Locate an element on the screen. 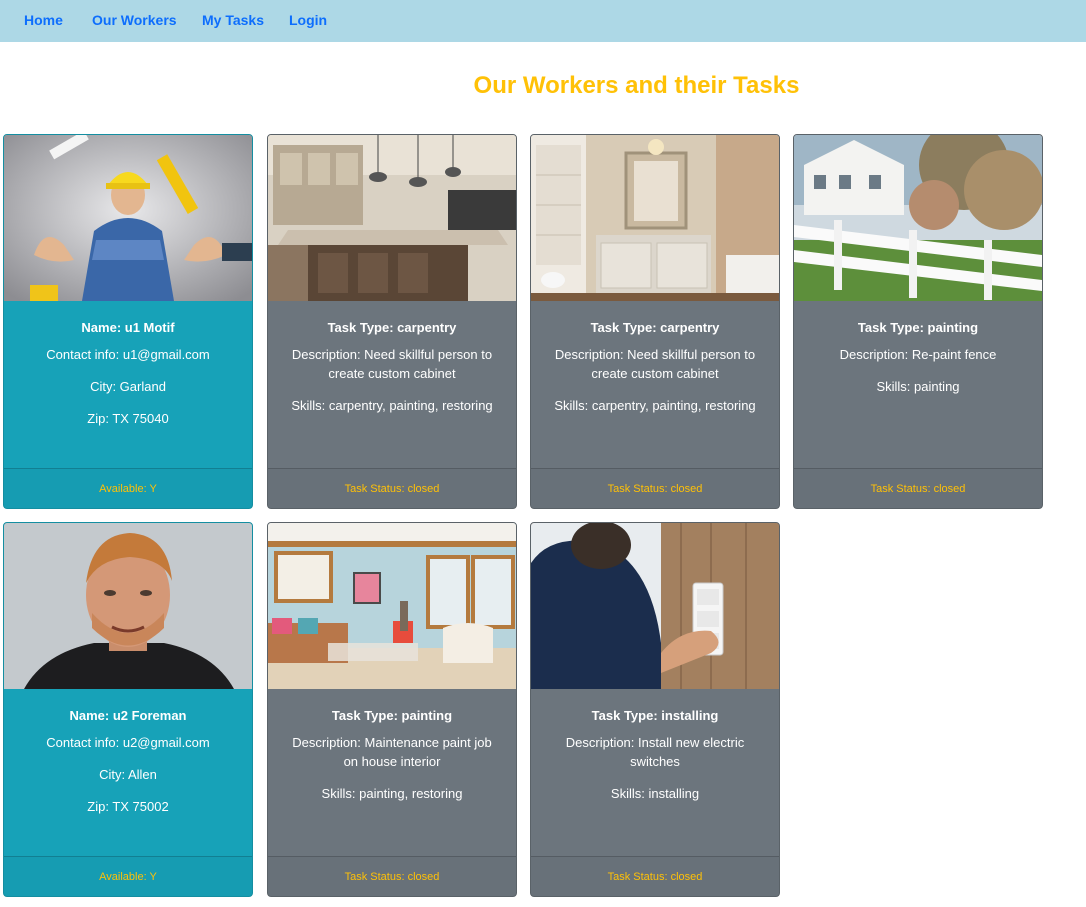  nav-login-link: Login is located at coordinates (308, 20).